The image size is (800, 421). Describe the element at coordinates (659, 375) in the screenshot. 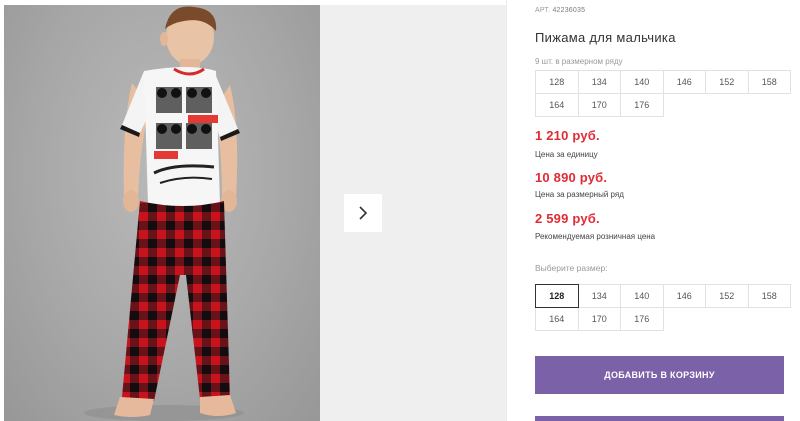

I see `add-to-cart-button: ДОБАВИТЬ В КОРЗИНУ` at that location.